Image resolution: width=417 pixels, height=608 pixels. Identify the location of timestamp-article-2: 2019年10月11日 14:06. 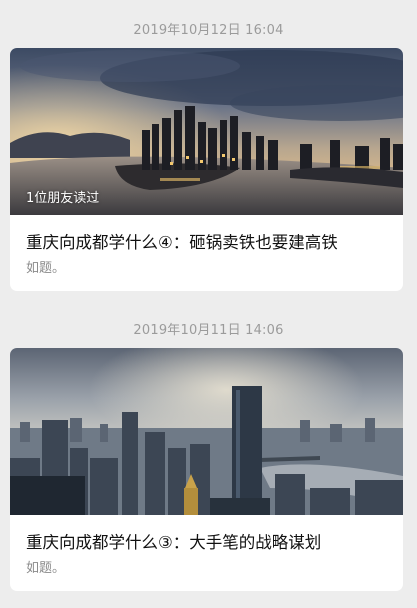
(208, 330).